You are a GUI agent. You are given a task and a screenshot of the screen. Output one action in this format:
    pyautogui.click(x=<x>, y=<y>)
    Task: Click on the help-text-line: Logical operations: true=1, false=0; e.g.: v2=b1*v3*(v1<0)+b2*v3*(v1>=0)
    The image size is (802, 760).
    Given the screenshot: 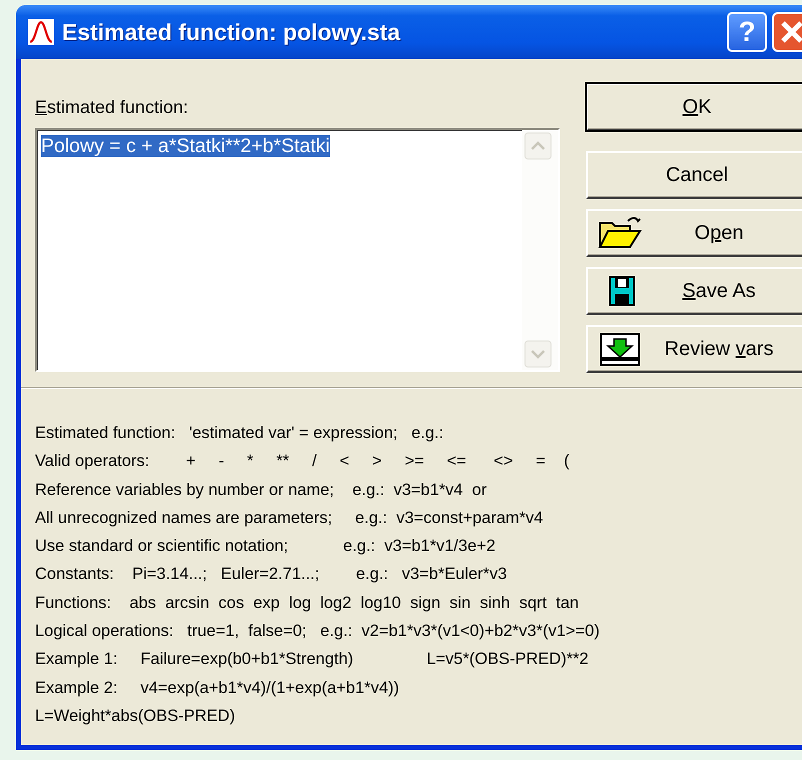 What is the action you would take?
    pyautogui.click(x=318, y=631)
    